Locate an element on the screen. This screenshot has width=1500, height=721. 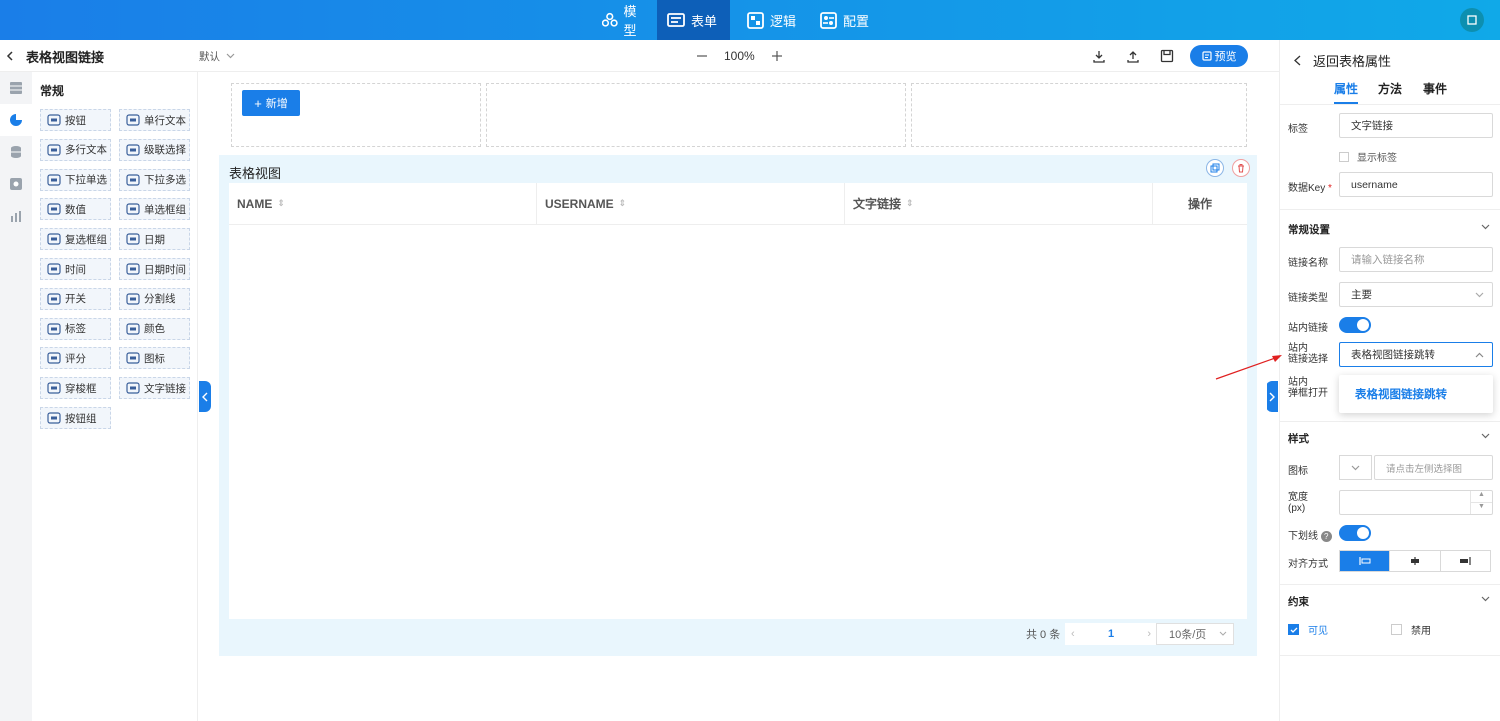
download-button is located at coordinates (1099, 56).